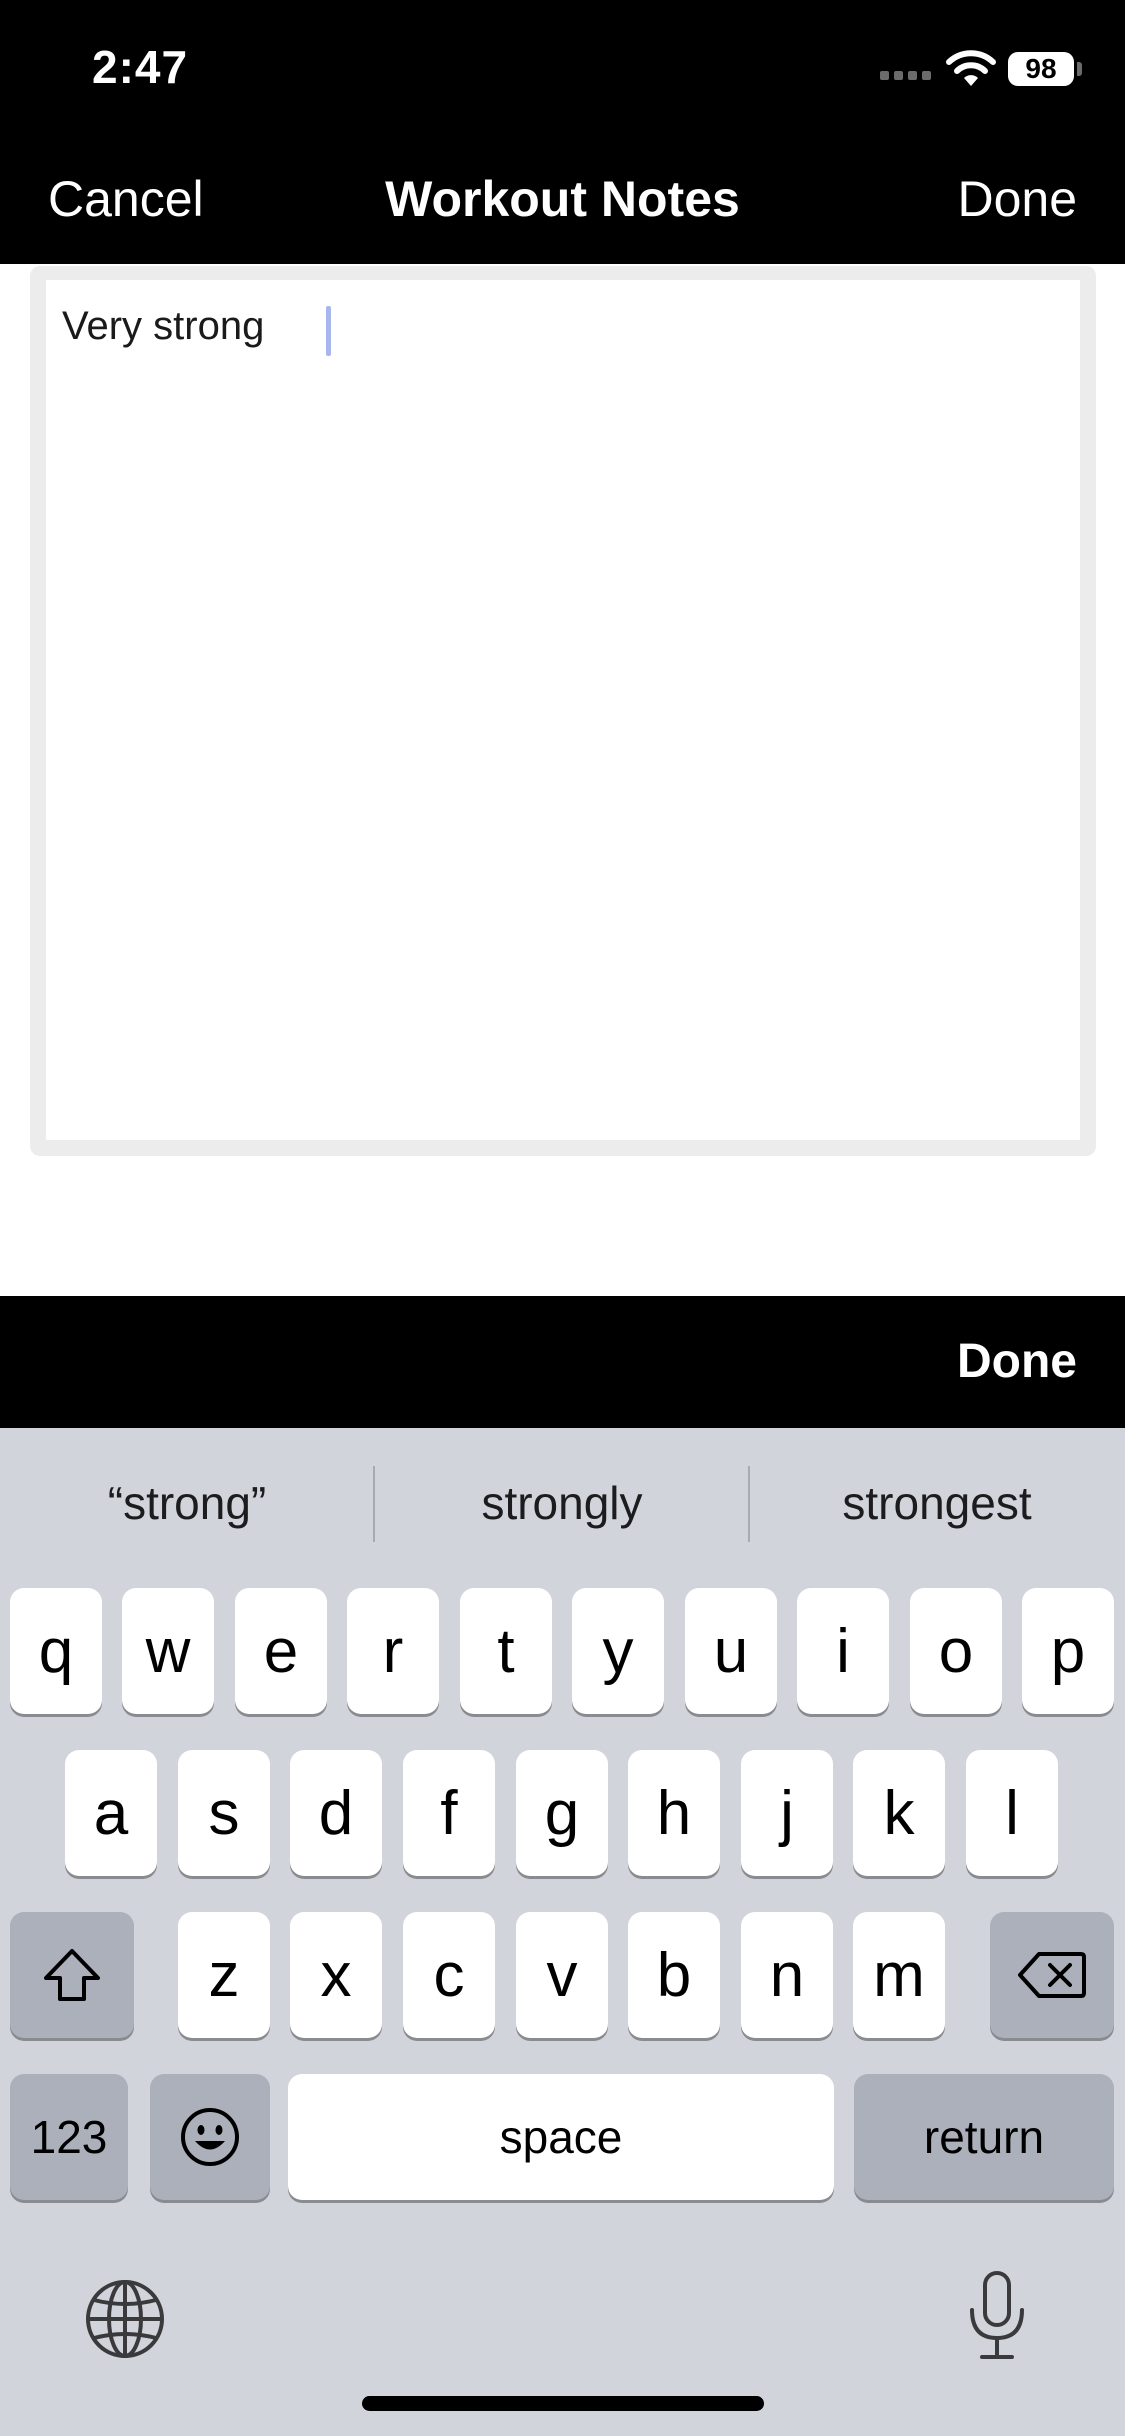 The width and height of the screenshot is (1125, 2436). What do you see at coordinates (787, 1975) in the screenshot?
I see `key-n: n` at bounding box center [787, 1975].